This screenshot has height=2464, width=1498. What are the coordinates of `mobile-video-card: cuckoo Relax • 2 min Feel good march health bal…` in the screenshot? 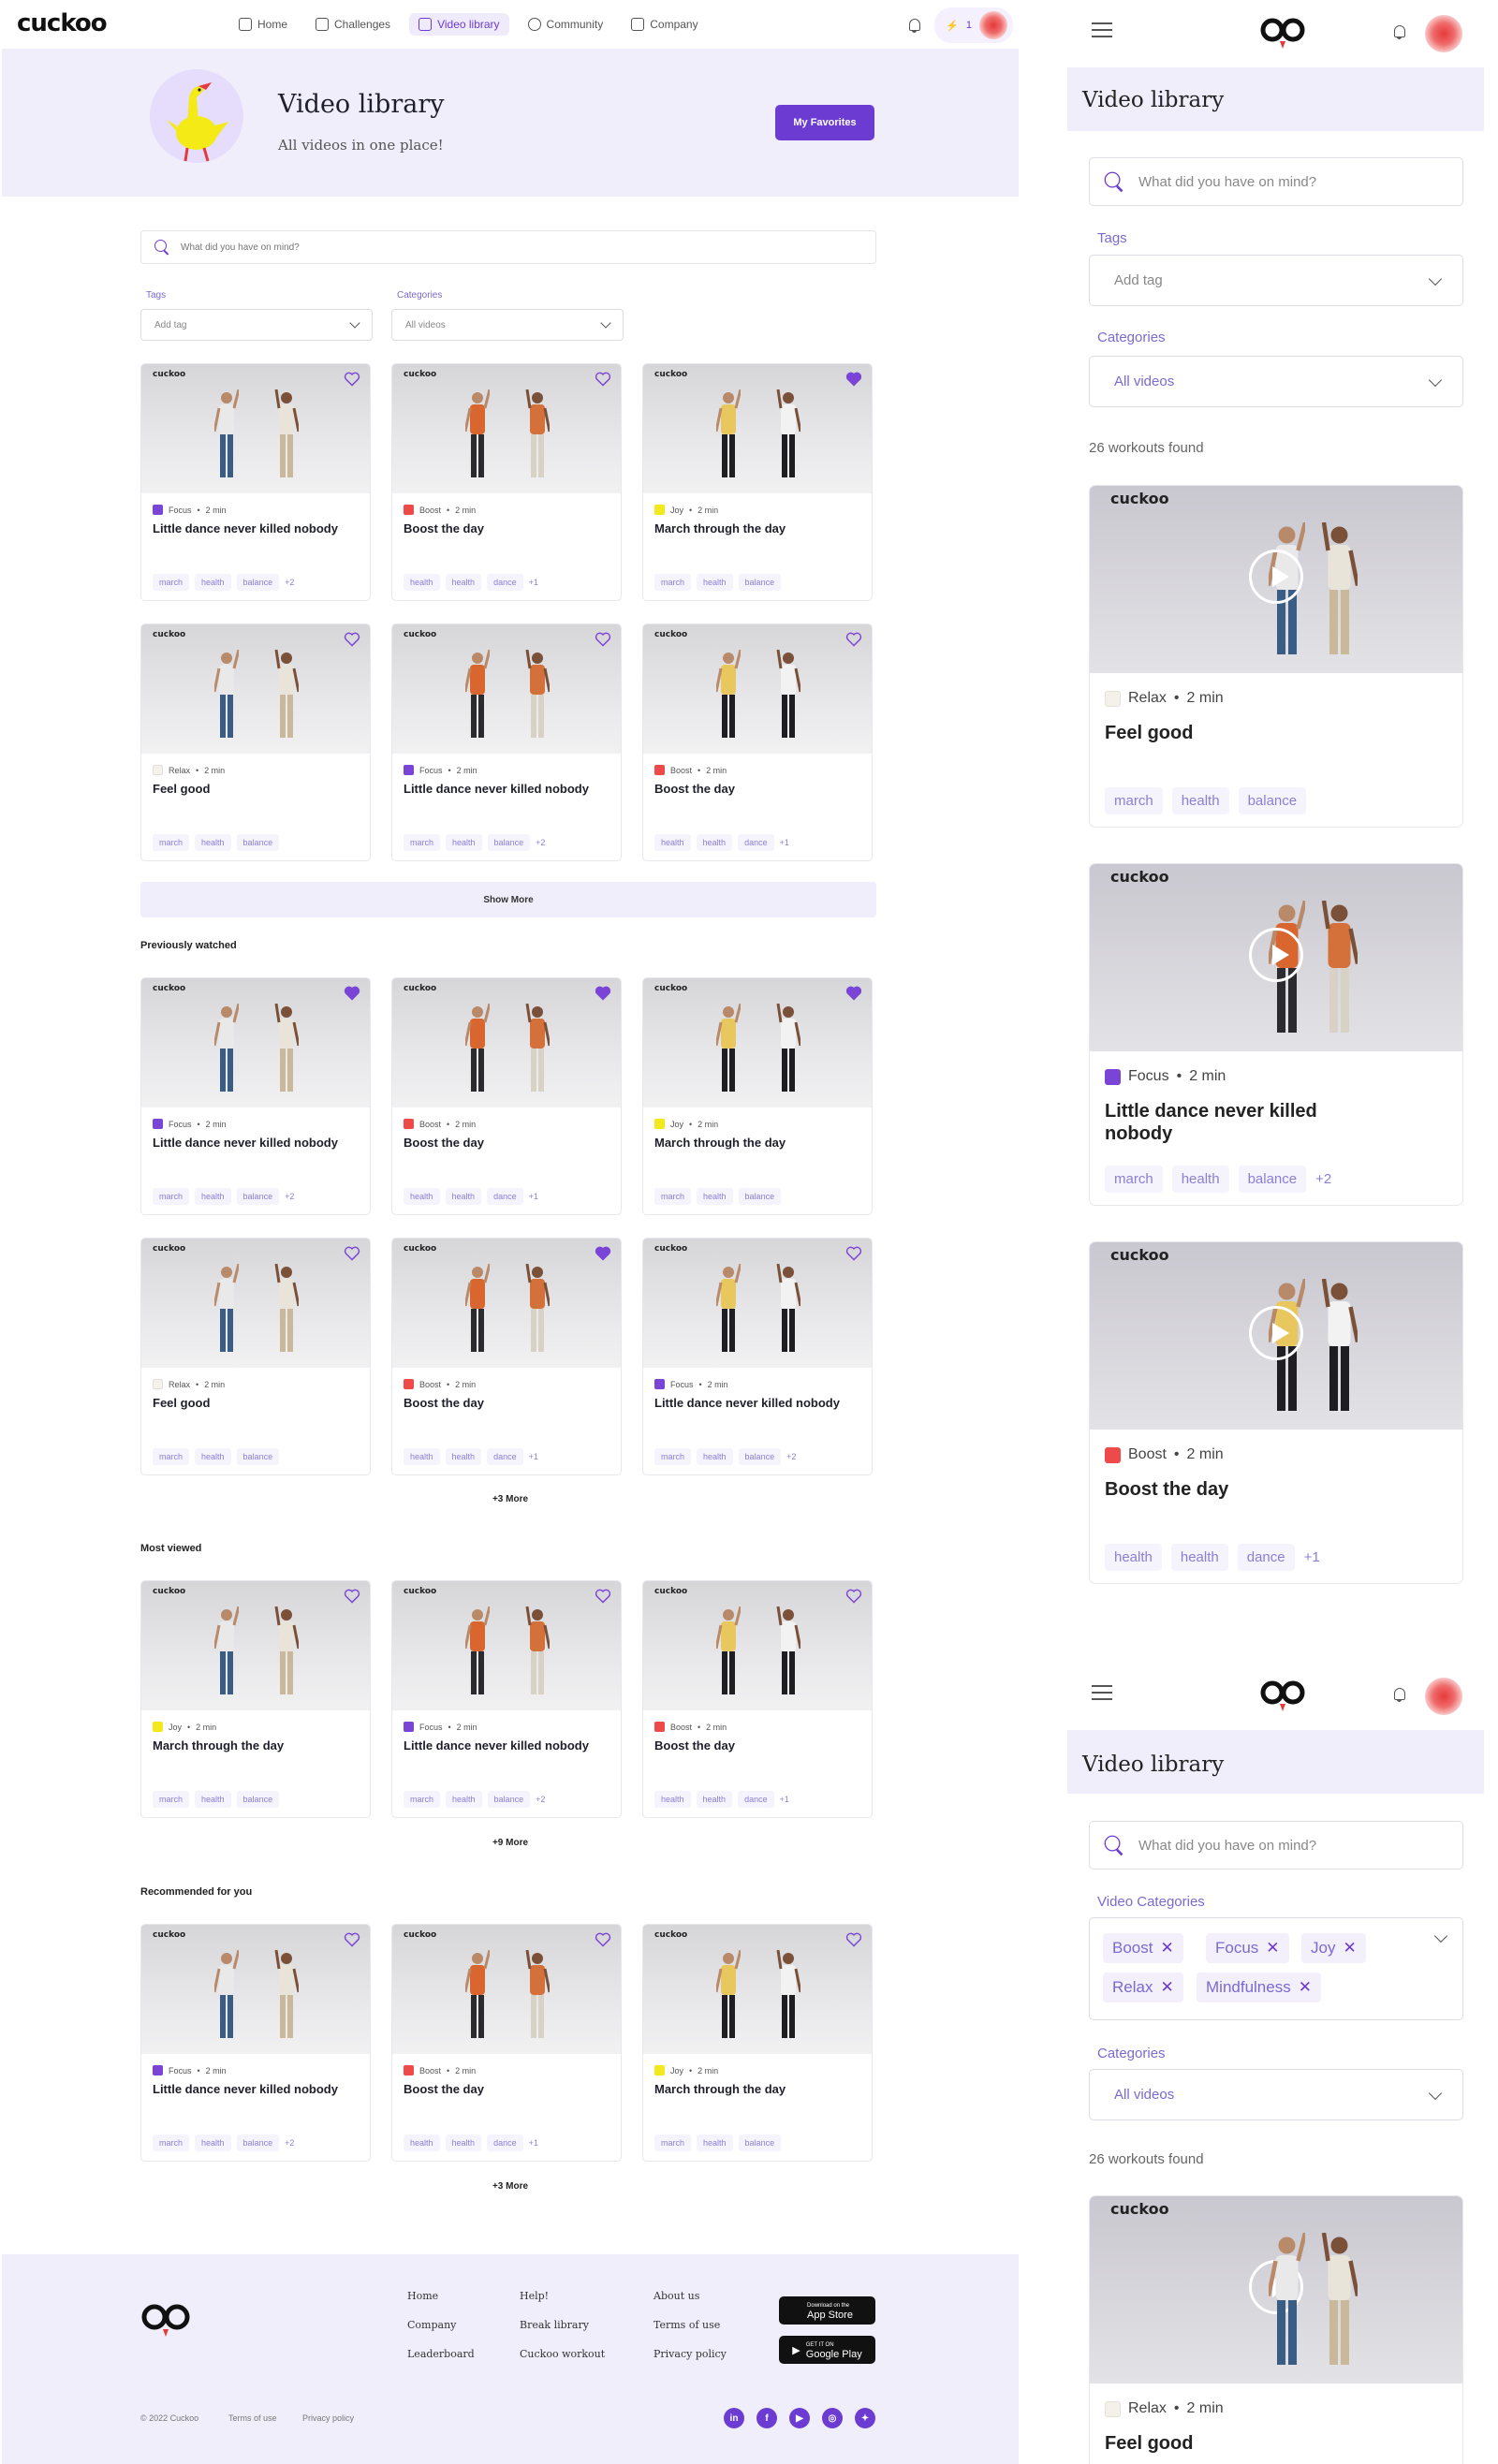 It's located at (1276, 656).